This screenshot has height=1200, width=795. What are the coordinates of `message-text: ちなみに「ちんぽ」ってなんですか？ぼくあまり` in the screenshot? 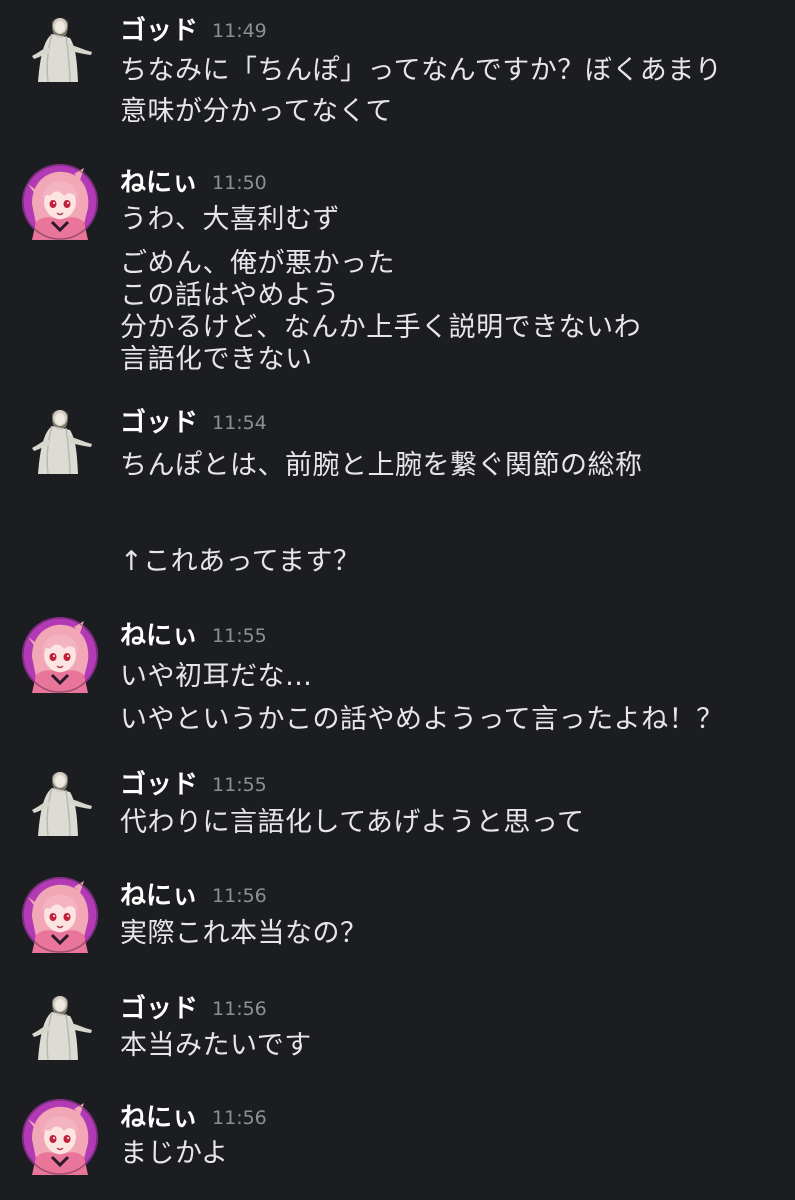 It's located at (421, 70).